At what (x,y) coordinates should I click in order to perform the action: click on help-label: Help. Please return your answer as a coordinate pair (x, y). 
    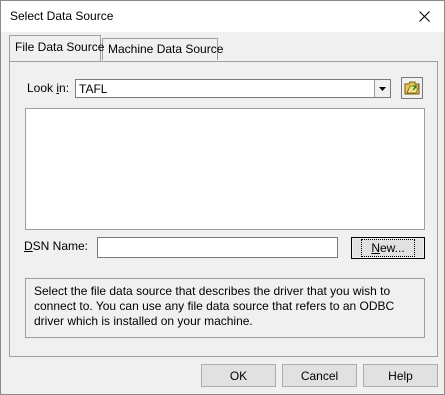
    Looking at the image, I should click on (400, 375).